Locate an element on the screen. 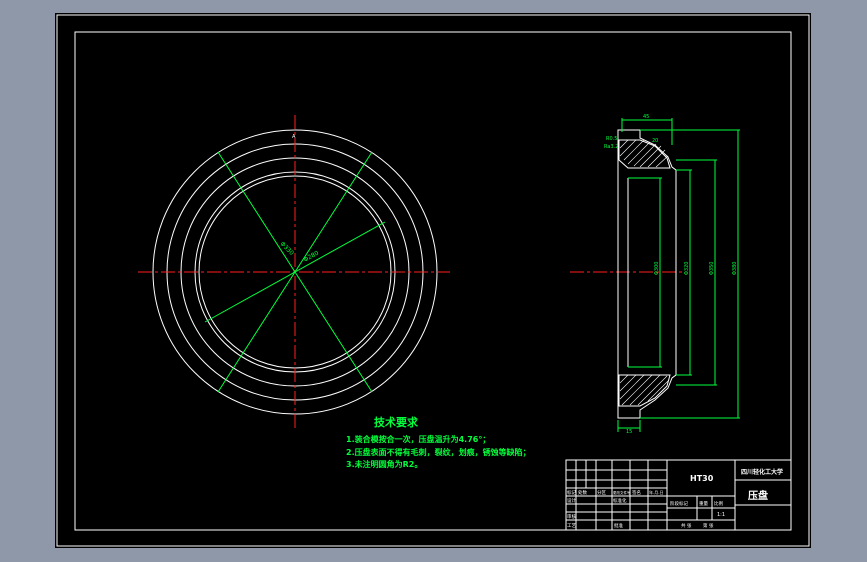 The height and width of the screenshot is (562, 867). tb-scale-label: 比例 is located at coordinates (718, 503).